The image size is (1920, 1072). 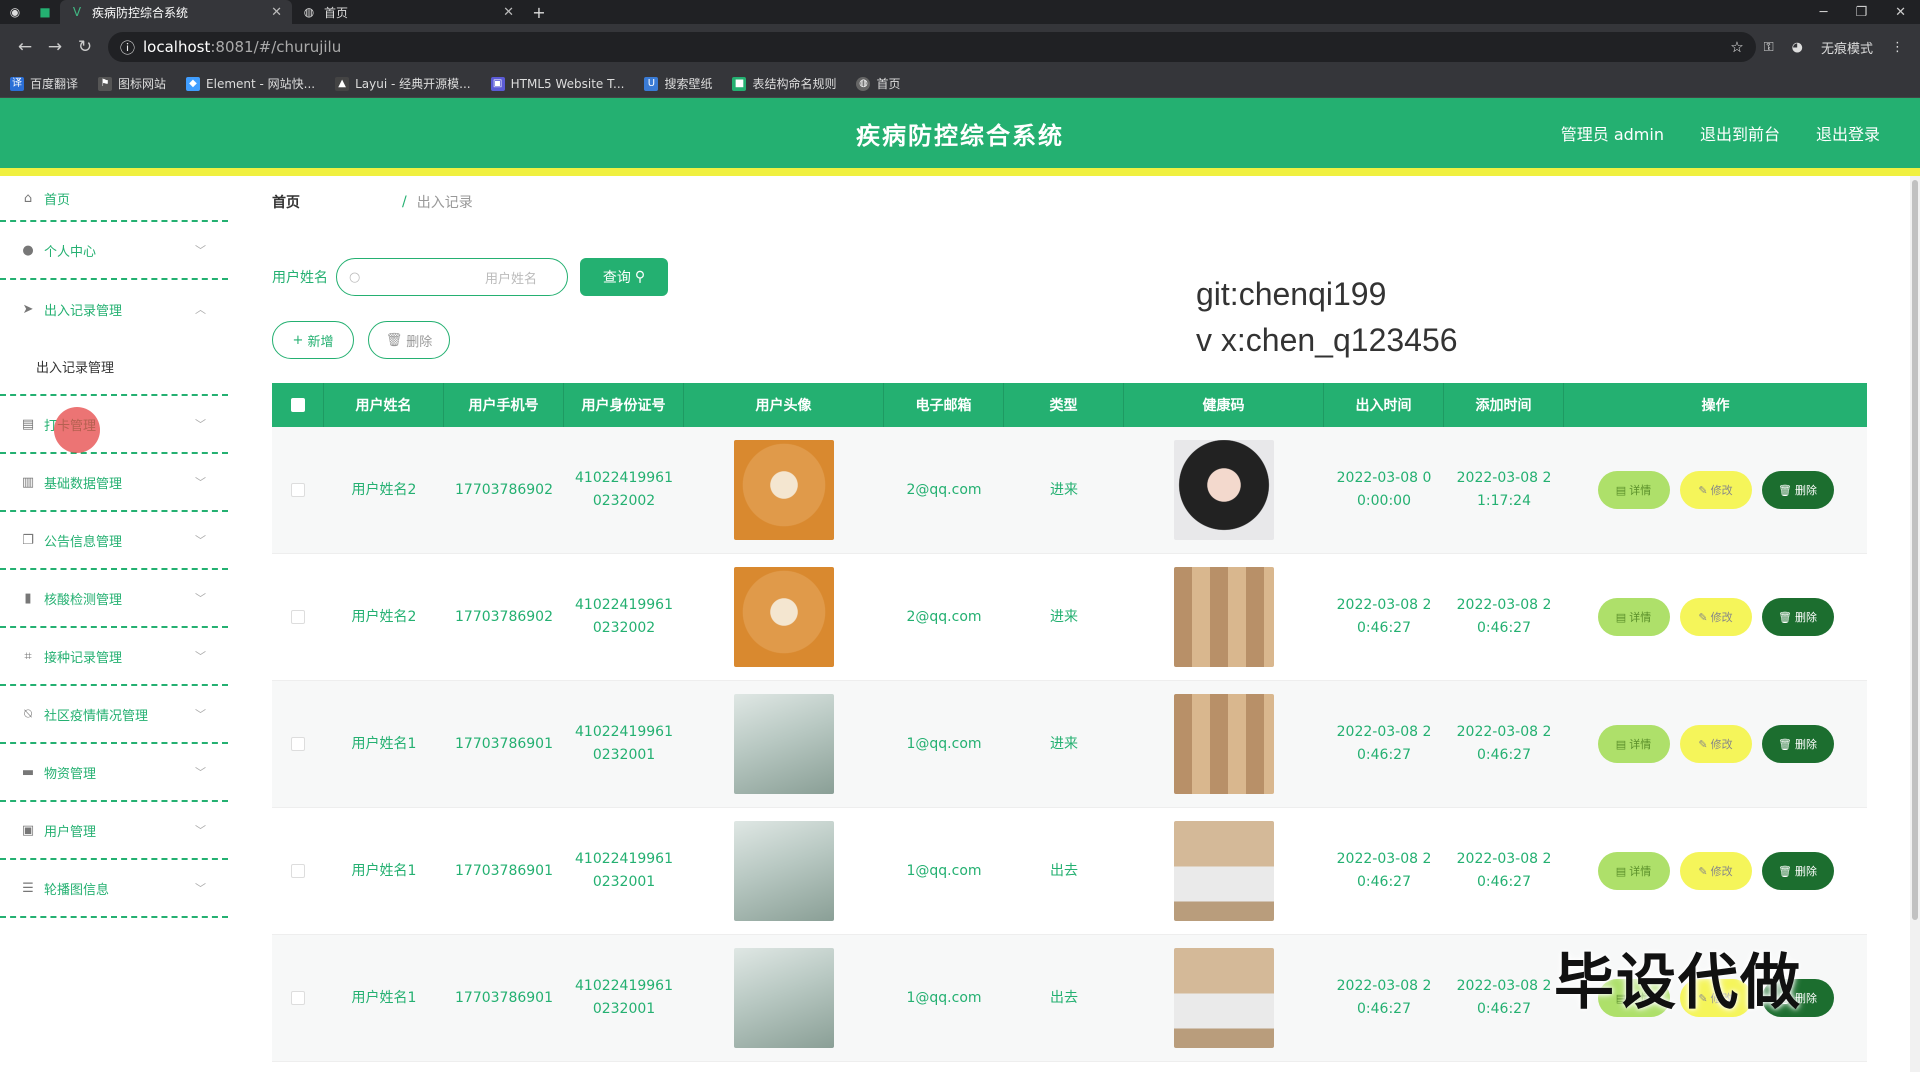 What do you see at coordinates (1384, 405) in the screenshot?
I see `col-header: 出入时间` at bounding box center [1384, 405].